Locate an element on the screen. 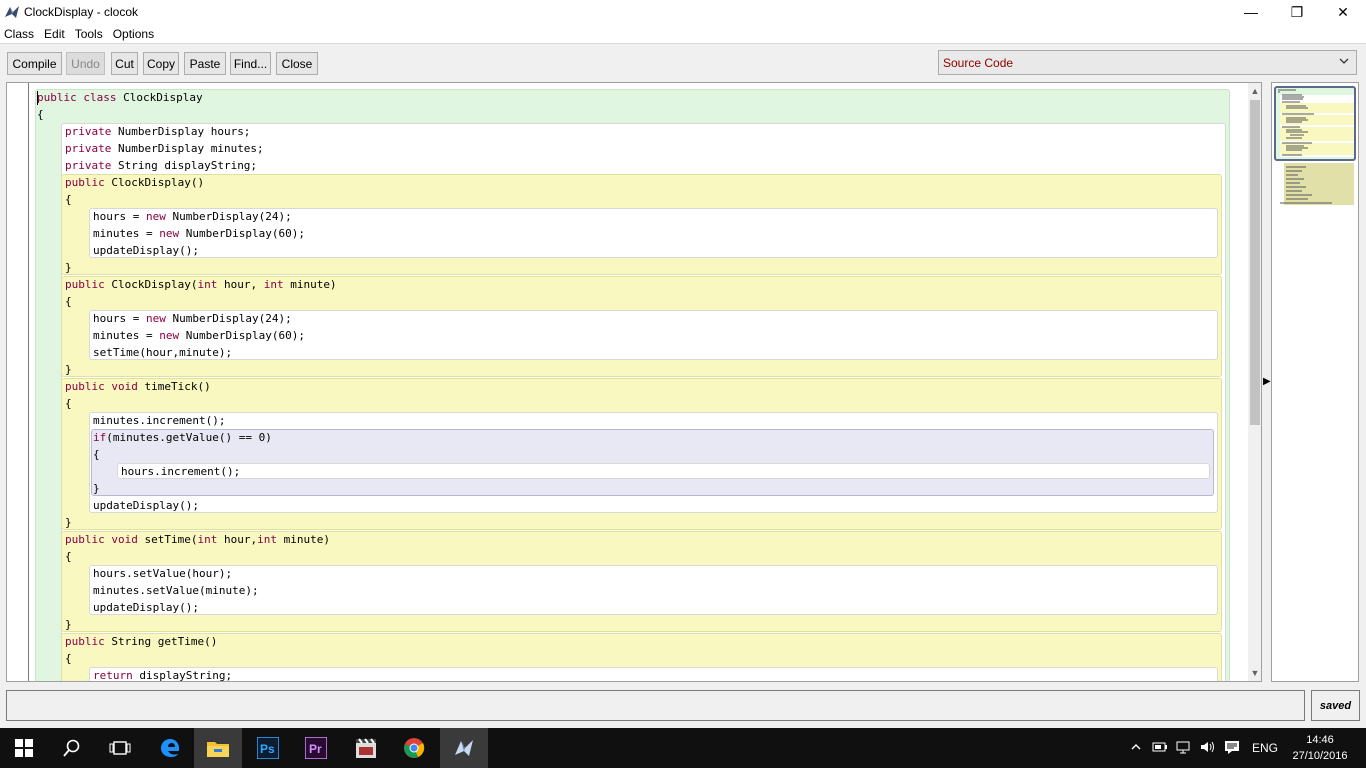 This screenshot has width=1366, height=768. code-line: minutes.setValue(minute); is located at coordinates (176, 590).